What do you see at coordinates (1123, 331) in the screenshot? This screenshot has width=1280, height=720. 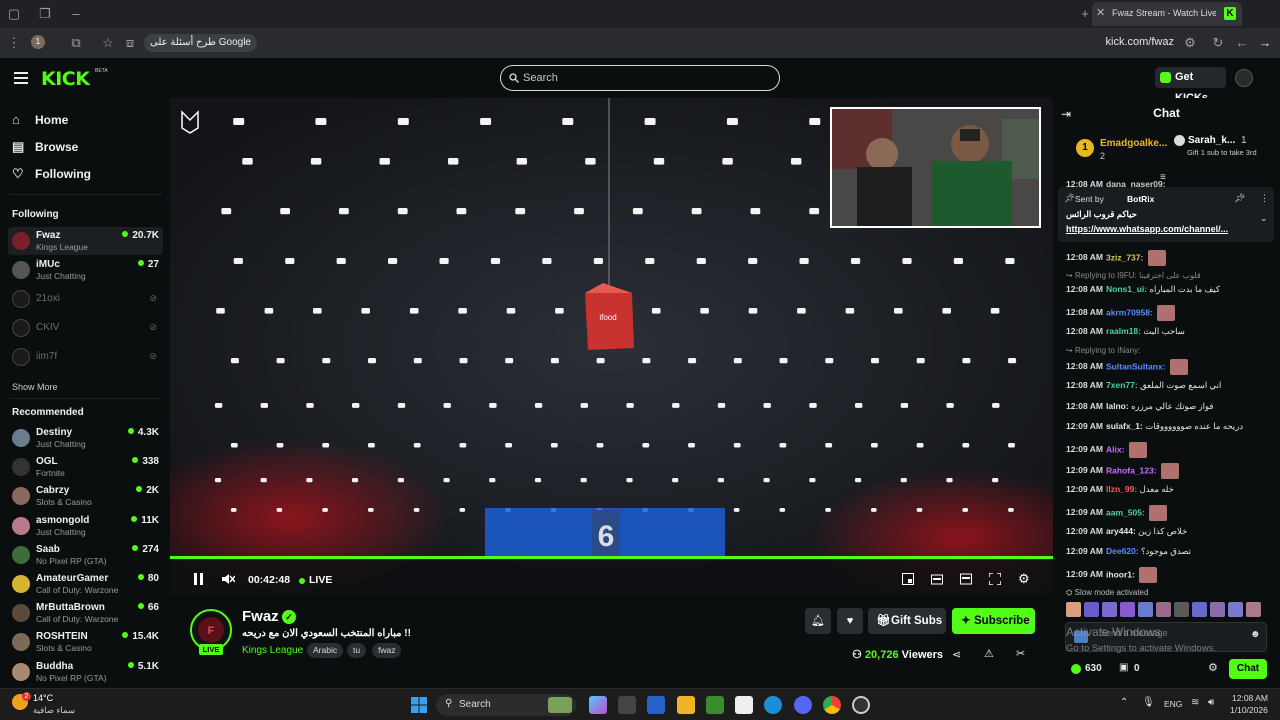 I see `message-user: raalm18:` at bounding box center [1123, 331].